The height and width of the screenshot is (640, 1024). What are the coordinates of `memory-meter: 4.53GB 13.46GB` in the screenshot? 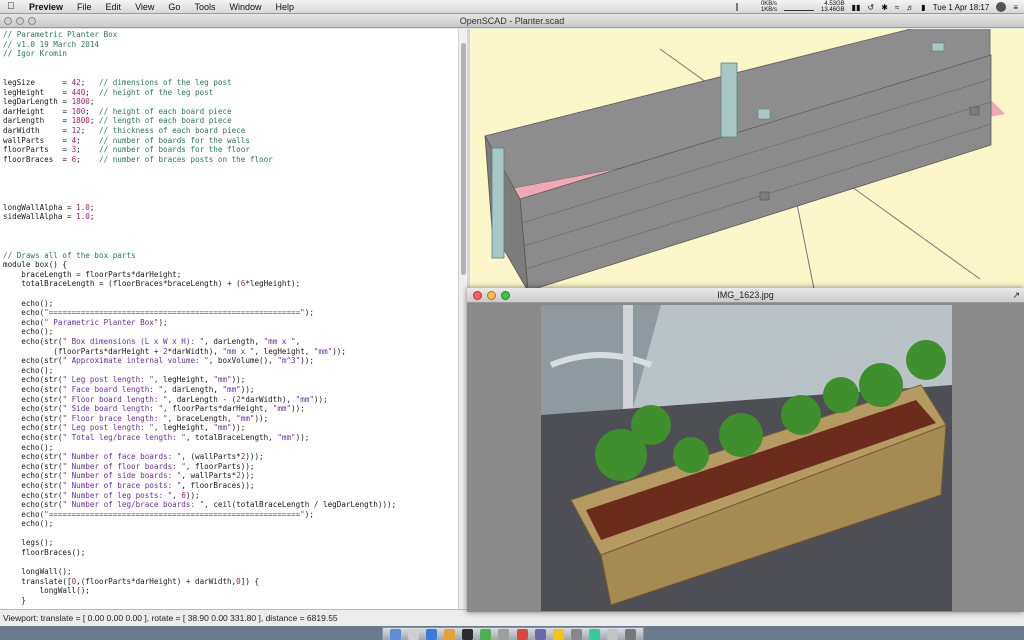 It's located at (833, 7).